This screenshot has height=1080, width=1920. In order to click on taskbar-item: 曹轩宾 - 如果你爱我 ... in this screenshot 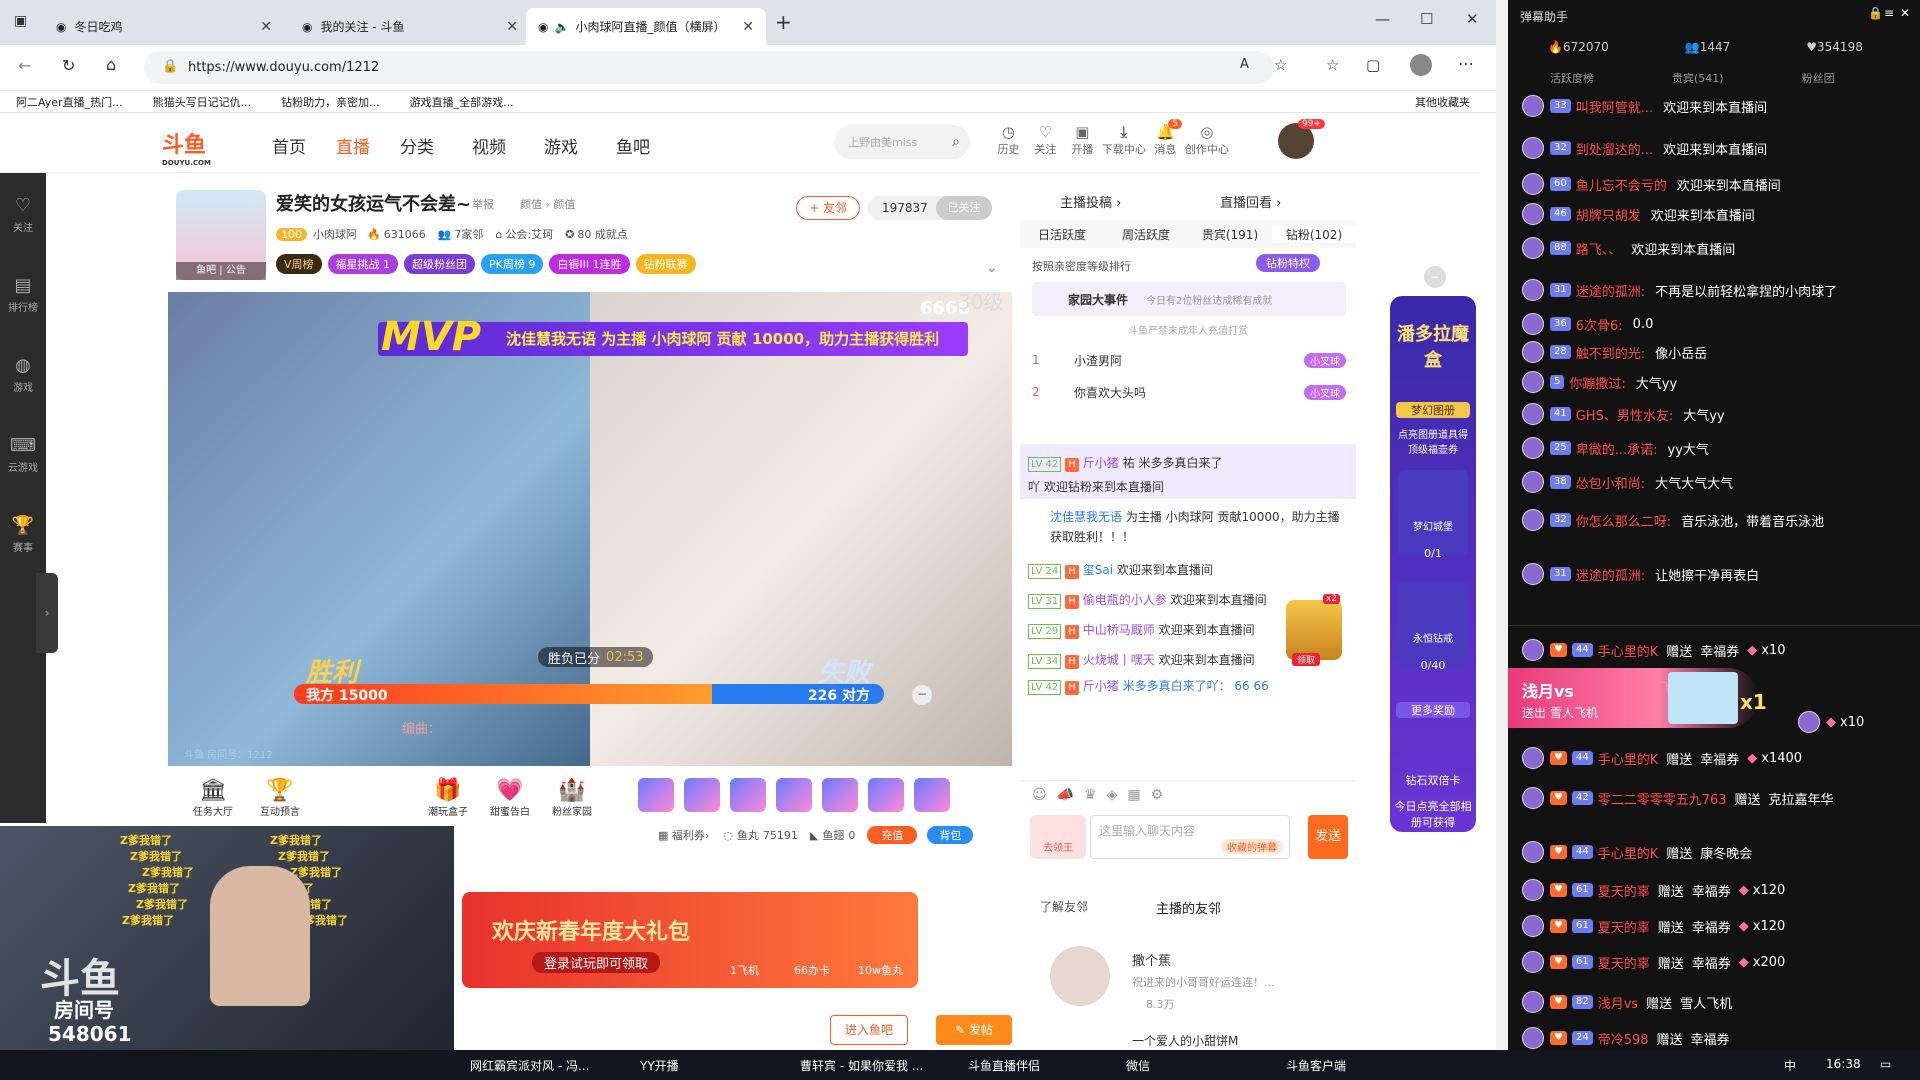, I will do `click(861, 1065)`.